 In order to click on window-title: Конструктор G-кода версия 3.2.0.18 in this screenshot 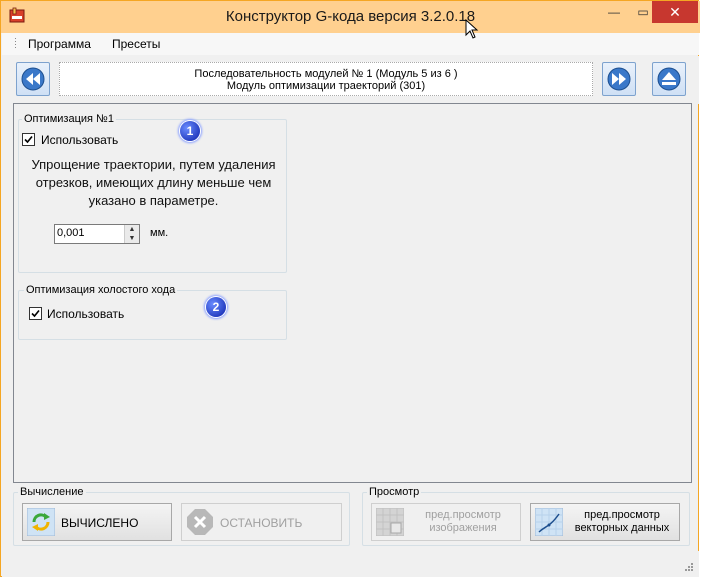, I will do `click(350, 16)`.